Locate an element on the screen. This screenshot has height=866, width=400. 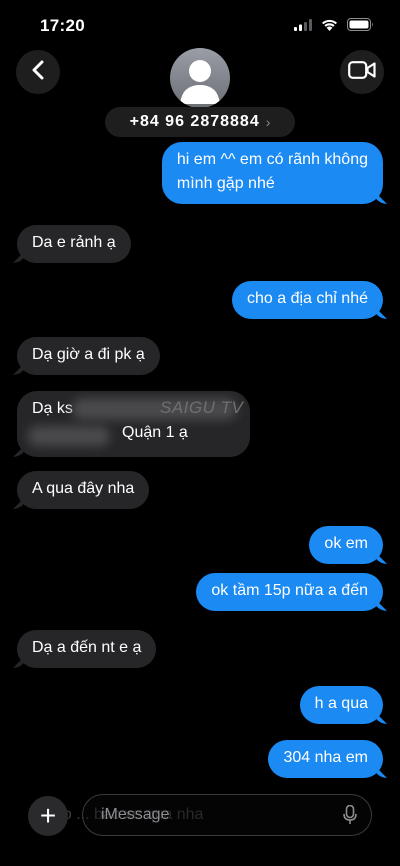
add-attachment-button: + is located at coordinates (48, 816).